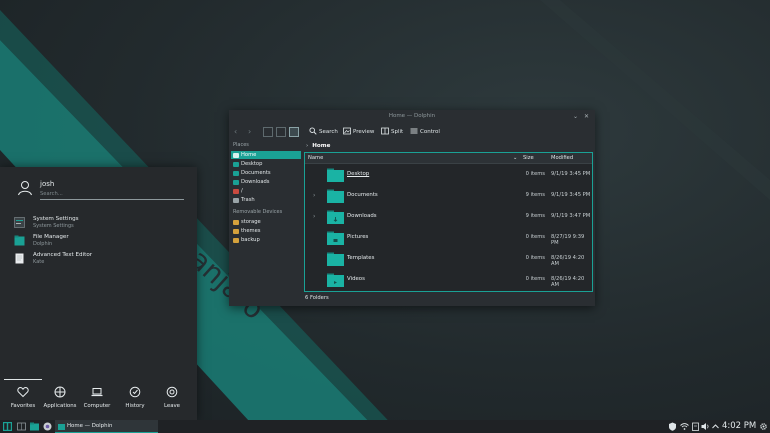 This screenshot has height=433, width=770. Describe the element at coordinates (249, 132) in the screenshot. I see `forward-icon: ›` at that location.